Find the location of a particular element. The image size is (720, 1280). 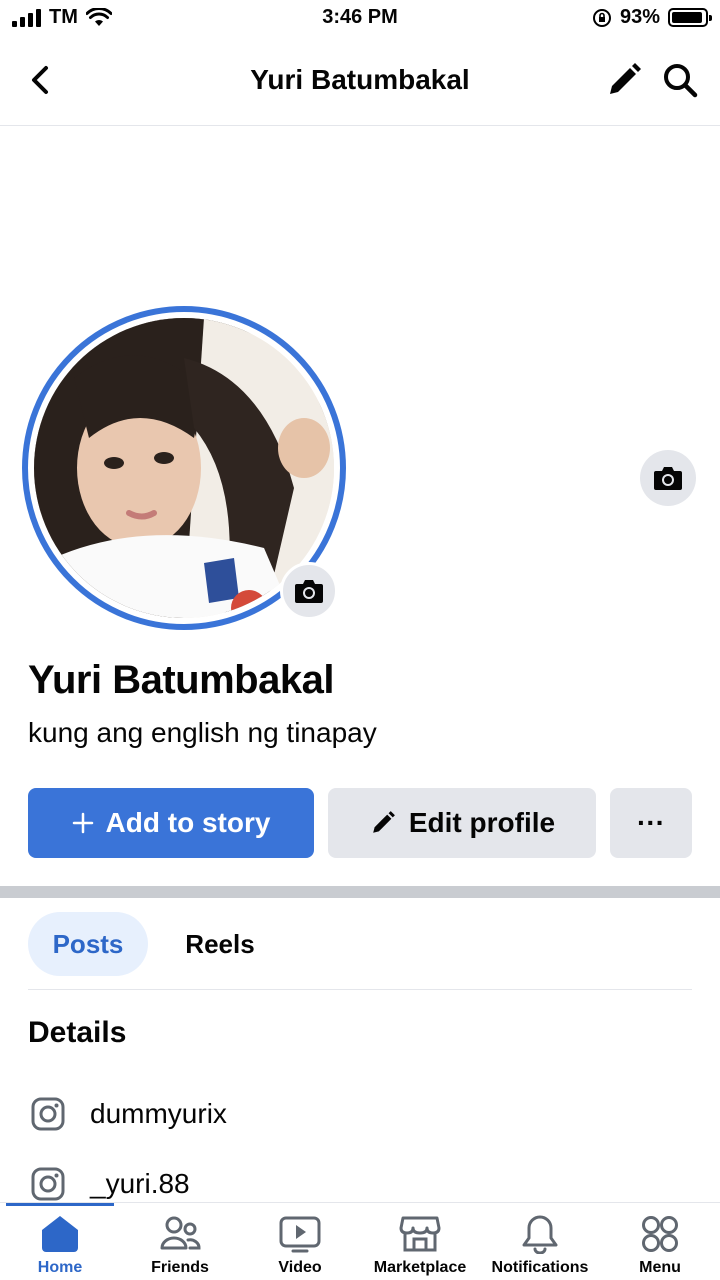

menu-grid-icon is located at coordinates (660, 1234).